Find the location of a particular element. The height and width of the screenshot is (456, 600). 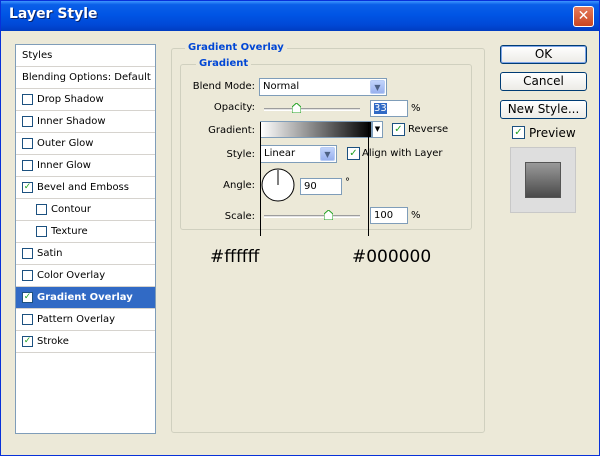

close-button: ✕ is located at coordinates (583, 16).